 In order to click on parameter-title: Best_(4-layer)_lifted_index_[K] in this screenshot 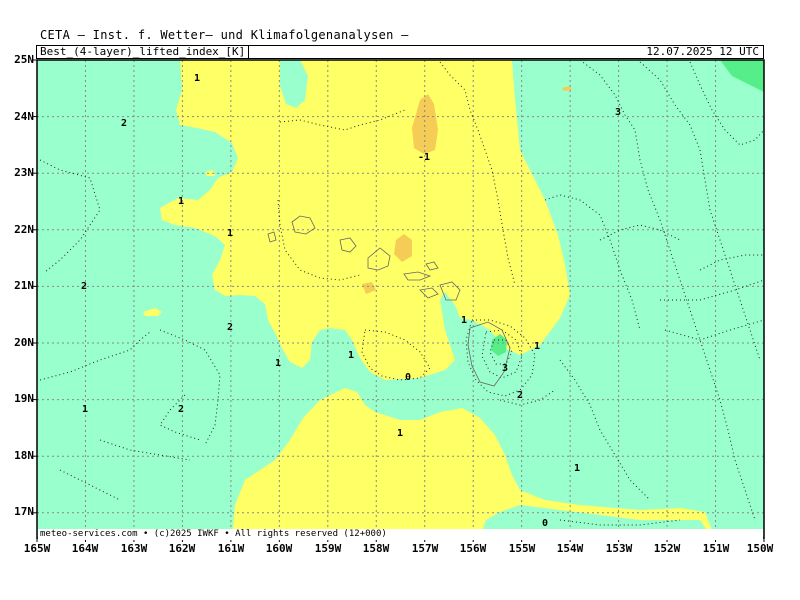, I will do `click(143, 52)`.